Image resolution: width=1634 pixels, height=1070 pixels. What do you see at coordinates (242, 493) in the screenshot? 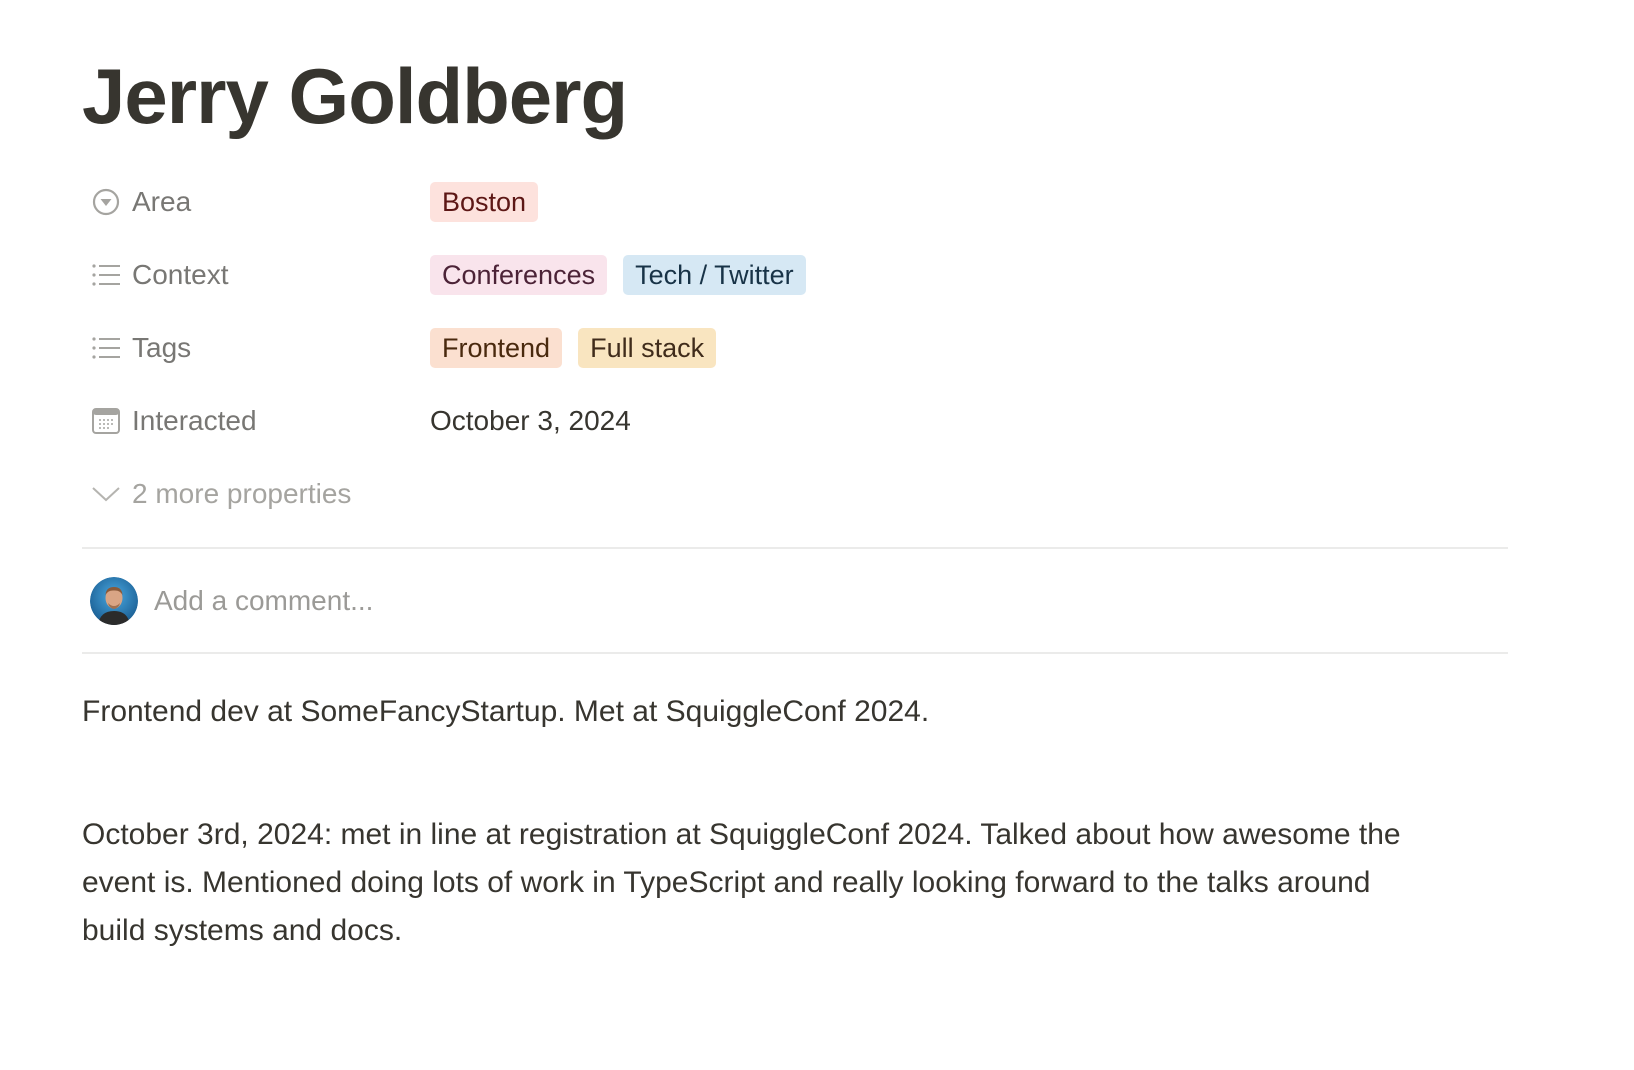
I see `more-properties-label: 2 more properties` at bounding box center [242, 493].